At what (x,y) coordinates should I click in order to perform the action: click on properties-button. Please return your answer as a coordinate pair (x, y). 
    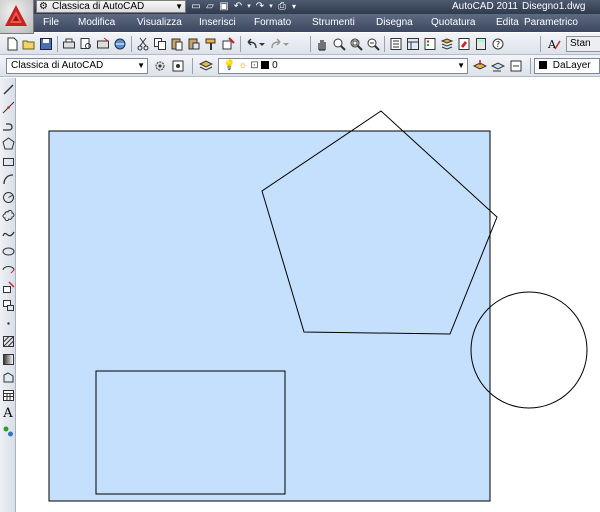
    Looking at the image, I should click on (396, 44).